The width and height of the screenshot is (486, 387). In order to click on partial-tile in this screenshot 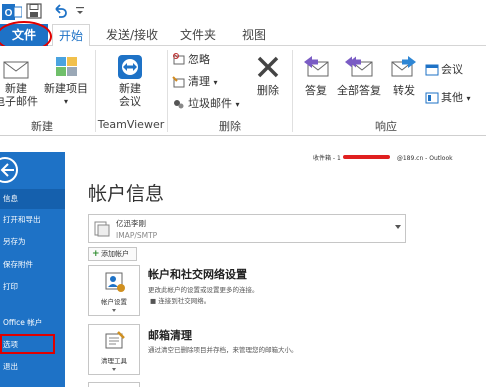, I will do `click(114, 384)`.